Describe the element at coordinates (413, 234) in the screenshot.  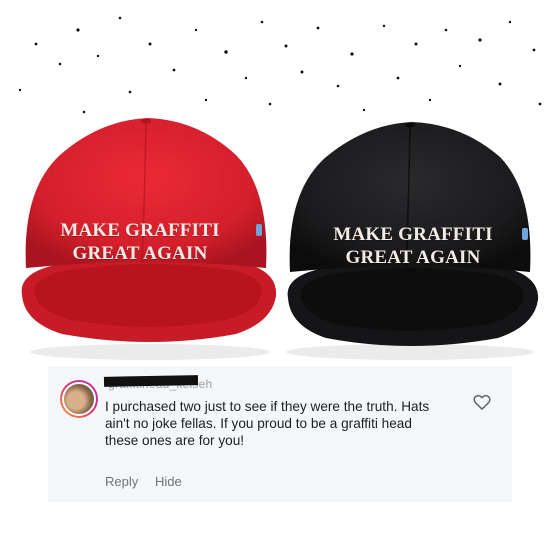
I see `black-hat-line-1: MAKE GRAFFITI` at that location.